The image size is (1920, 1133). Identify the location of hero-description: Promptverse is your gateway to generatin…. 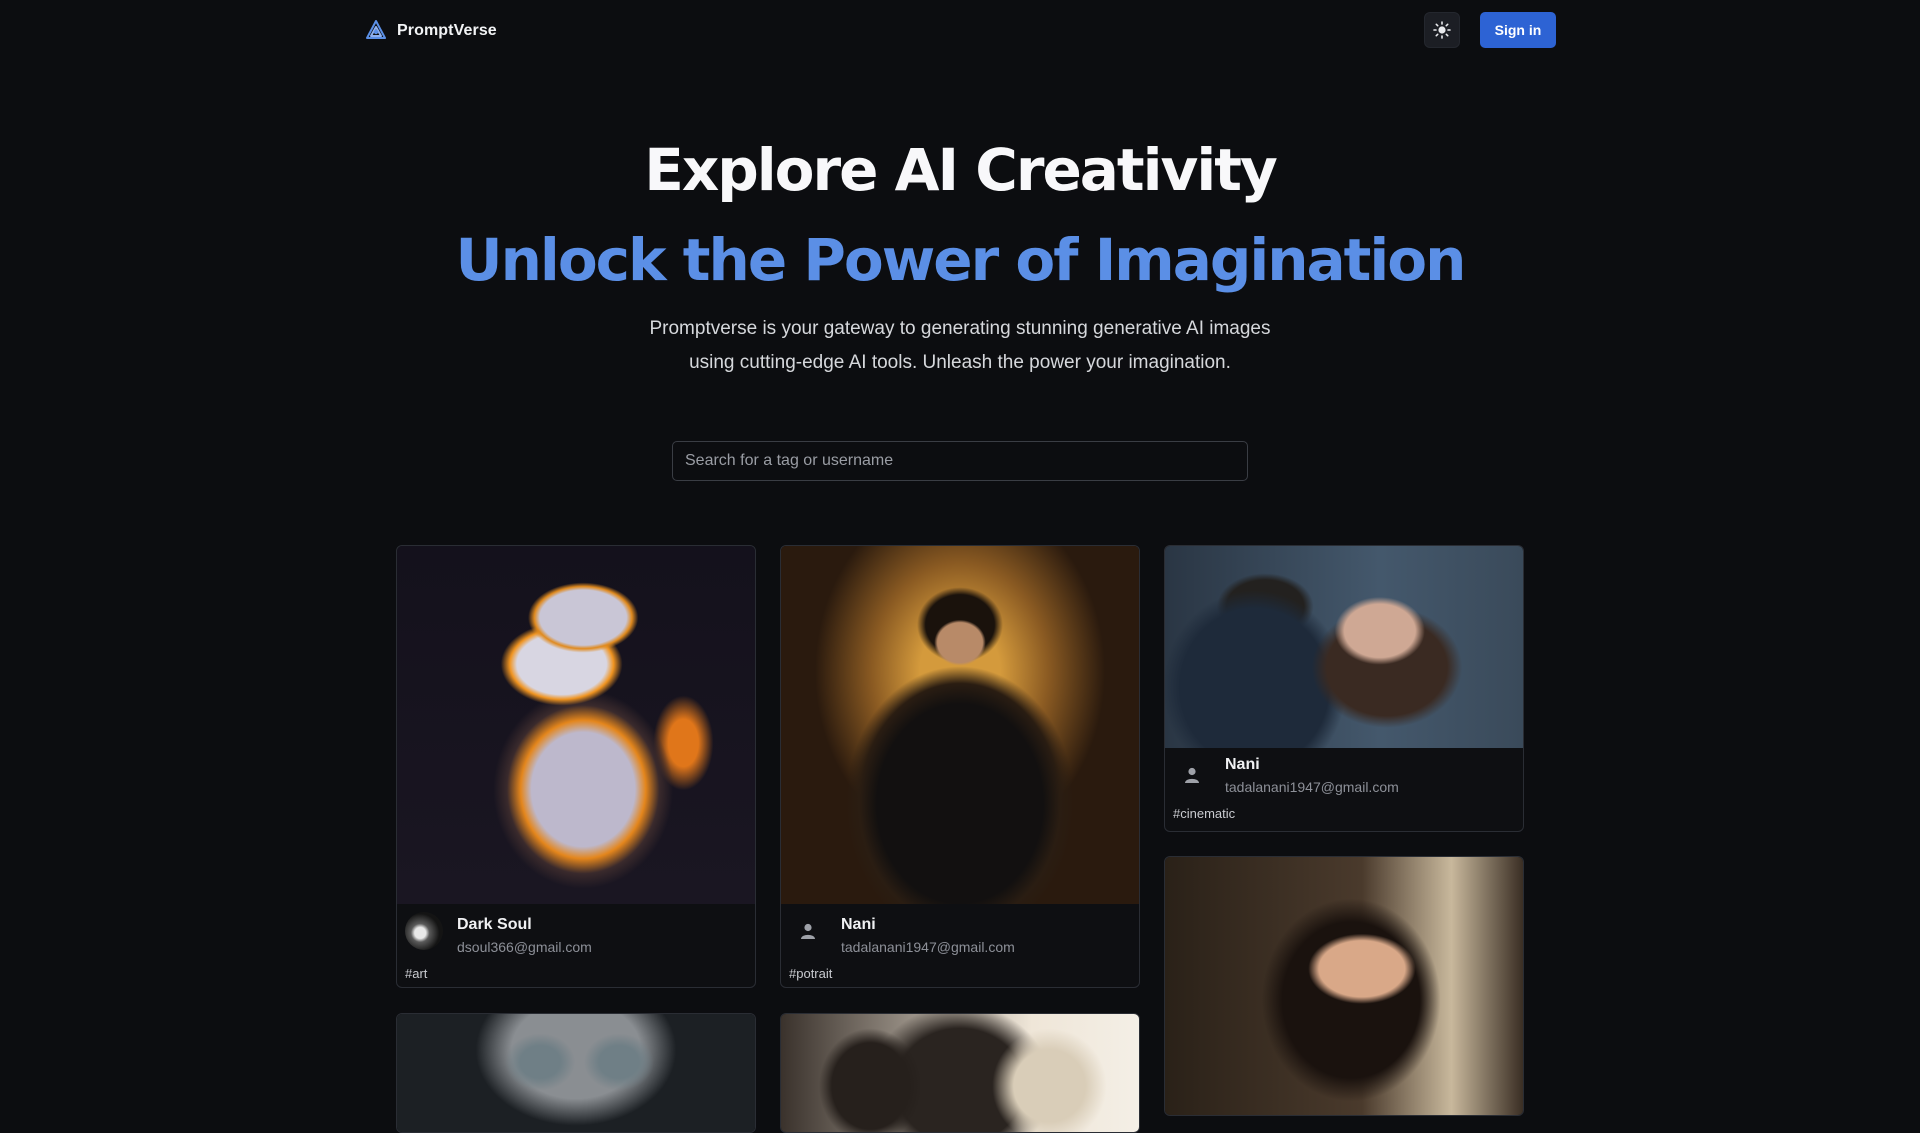
(960, 345).